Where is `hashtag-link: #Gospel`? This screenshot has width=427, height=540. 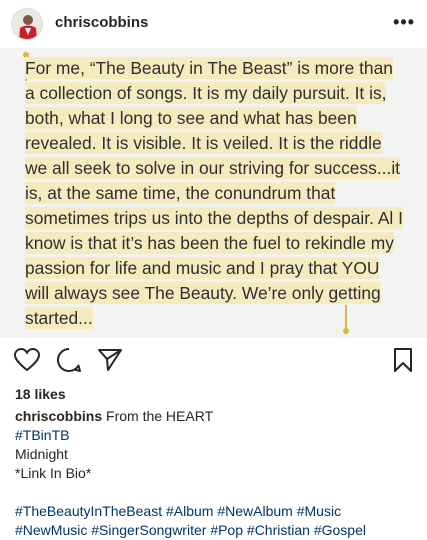 hashtag-link: #Gospel is located at coordinates (340, 530).